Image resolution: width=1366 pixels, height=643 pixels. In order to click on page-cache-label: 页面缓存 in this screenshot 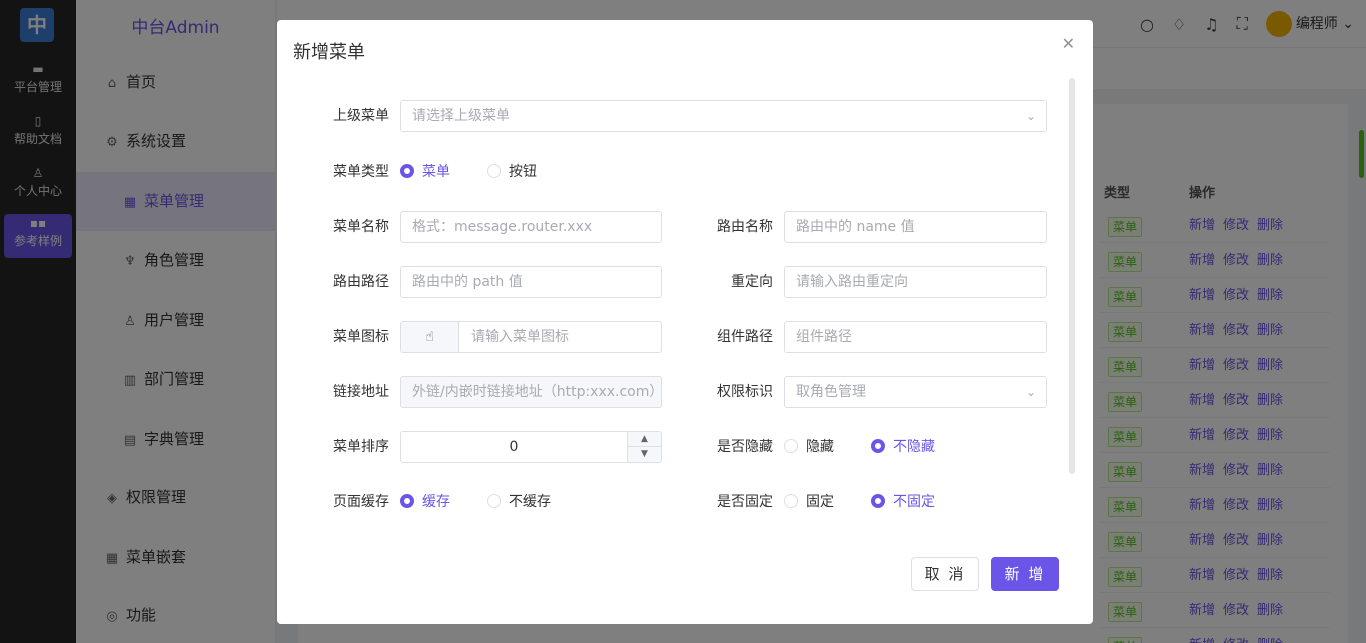, I will do `click(361, 502)`.